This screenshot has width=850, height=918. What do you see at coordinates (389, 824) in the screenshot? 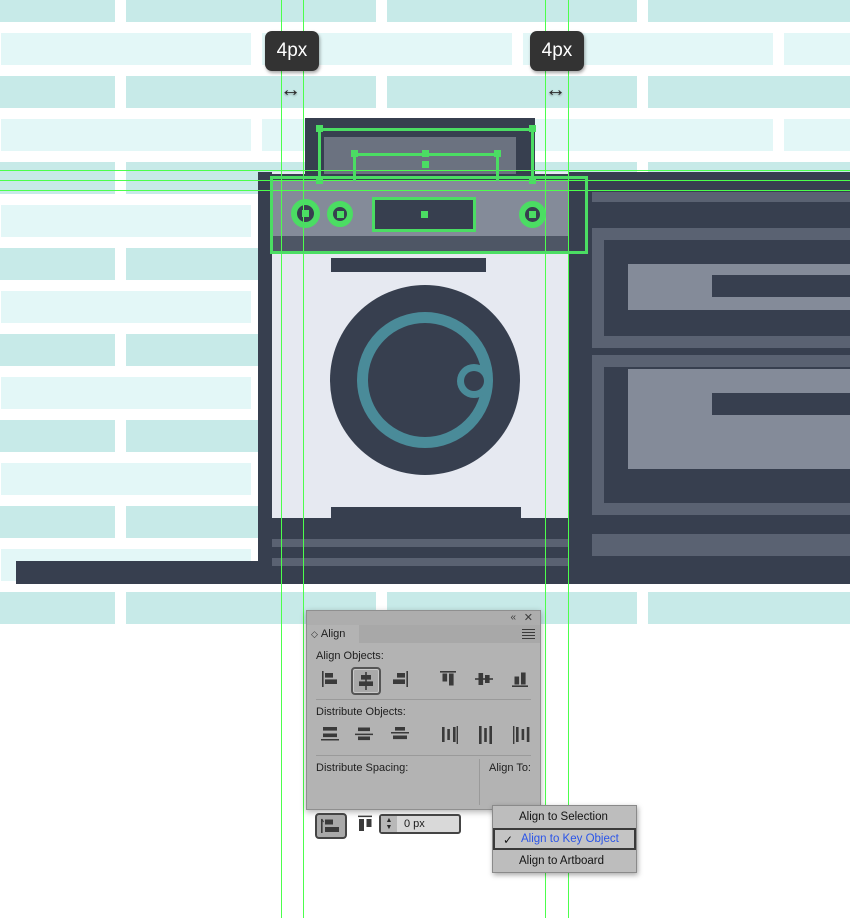
I see `stepper-arrows-icon: ▲ ▼` at bounding box center [389, 824].